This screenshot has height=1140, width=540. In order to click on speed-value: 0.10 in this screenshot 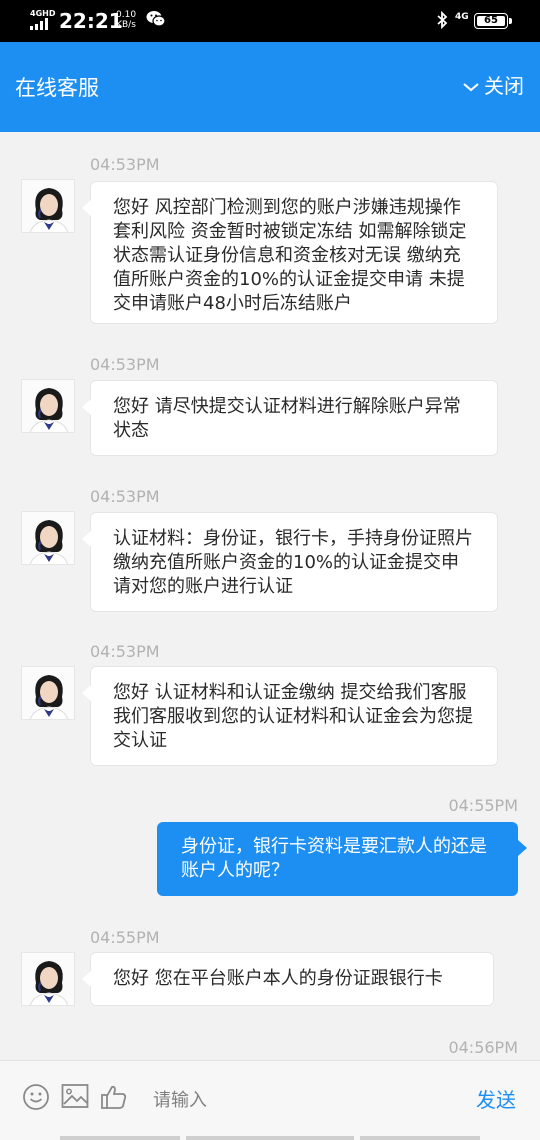, I will do `click(126, 15)`.